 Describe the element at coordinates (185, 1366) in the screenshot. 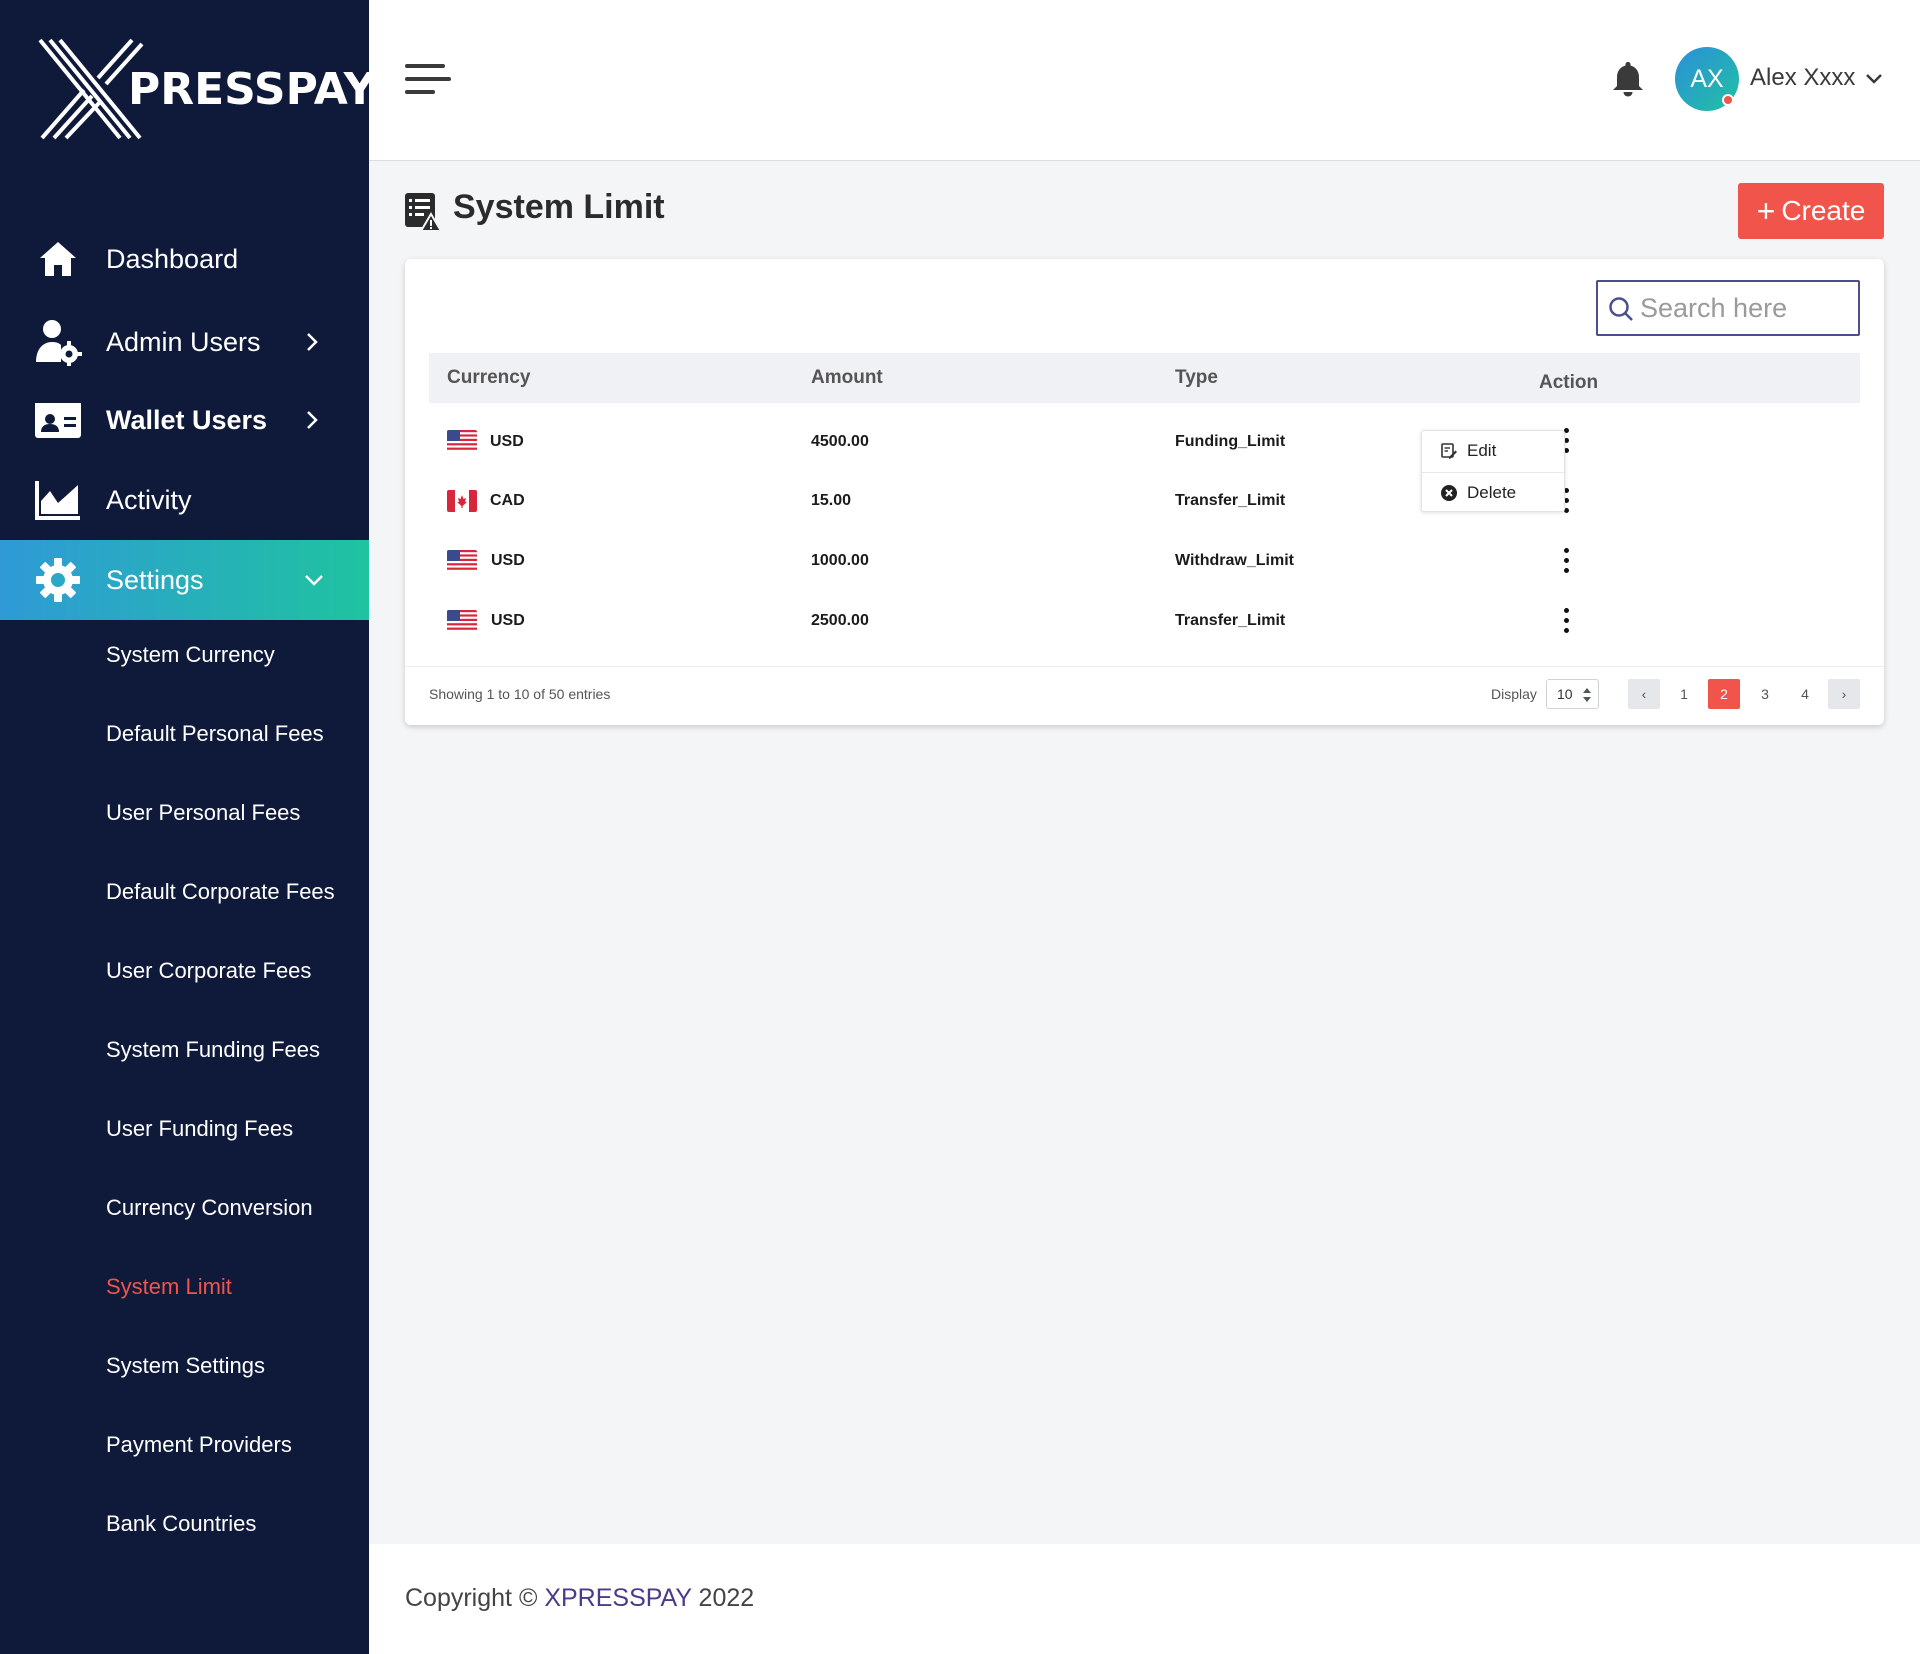

I see `sidebar-item-system-settings: System Settings` at that location.